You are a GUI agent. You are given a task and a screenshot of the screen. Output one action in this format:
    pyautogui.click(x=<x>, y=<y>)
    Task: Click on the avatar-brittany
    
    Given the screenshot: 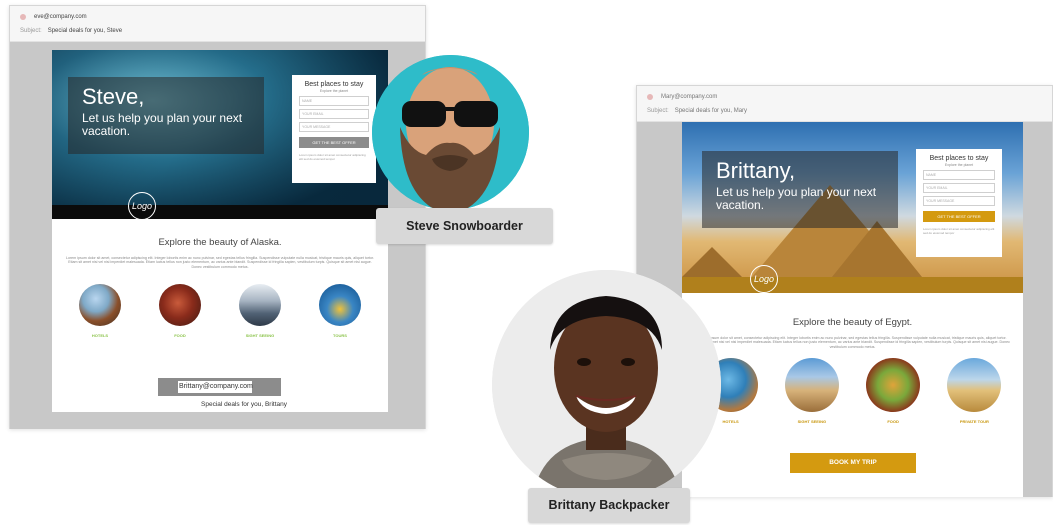 What is the action you would take?
    pyautogui.click(x=606, y=384)
    